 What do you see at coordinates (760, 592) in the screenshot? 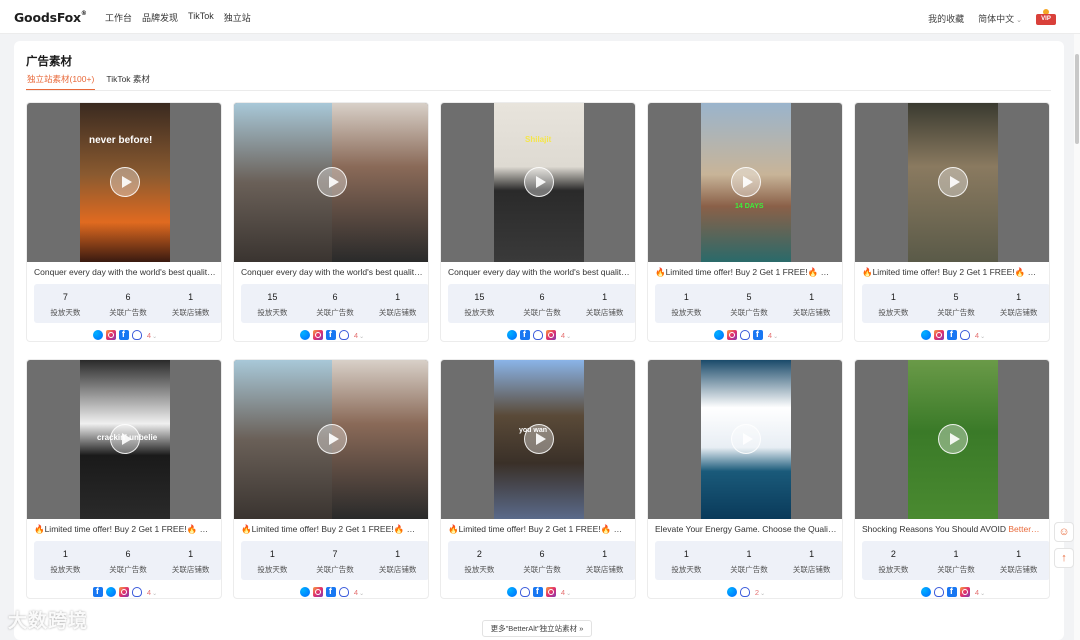
I see `platform-count: 2⌄` at bounding box center [760, 592].